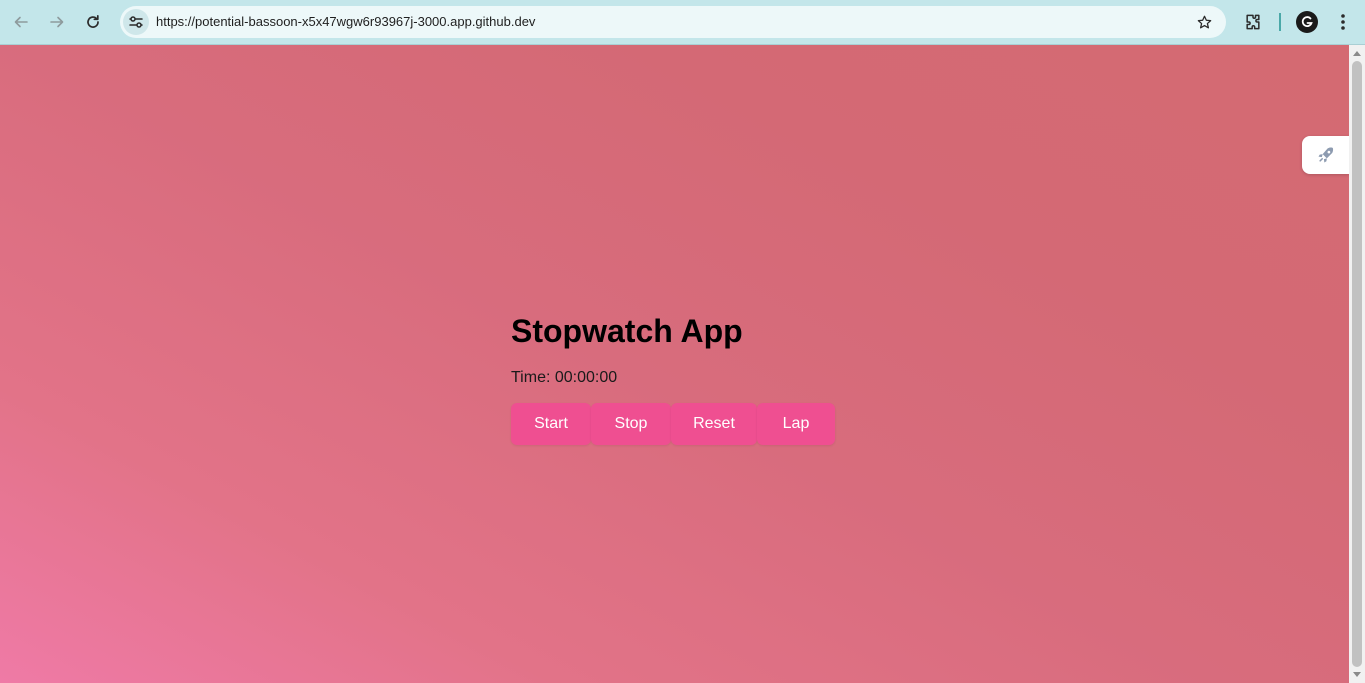 This screenshot has width=1365, height=683. Describe the element at coordinates (627, 331) in the screenshot. I see `page-title: Stopwatch App` at that location.